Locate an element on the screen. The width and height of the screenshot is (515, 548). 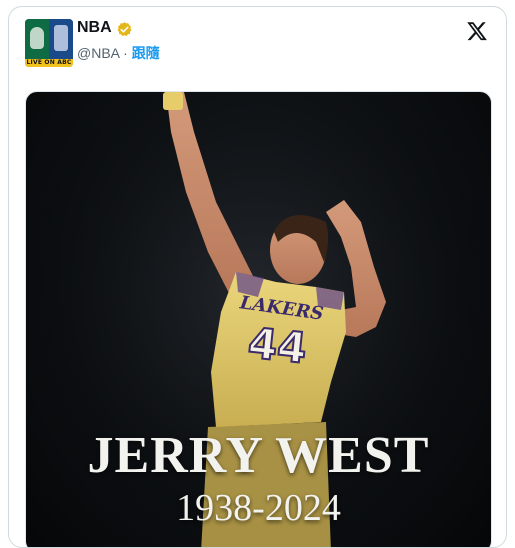
account-name: NBA is located at coordinates (94, 28).